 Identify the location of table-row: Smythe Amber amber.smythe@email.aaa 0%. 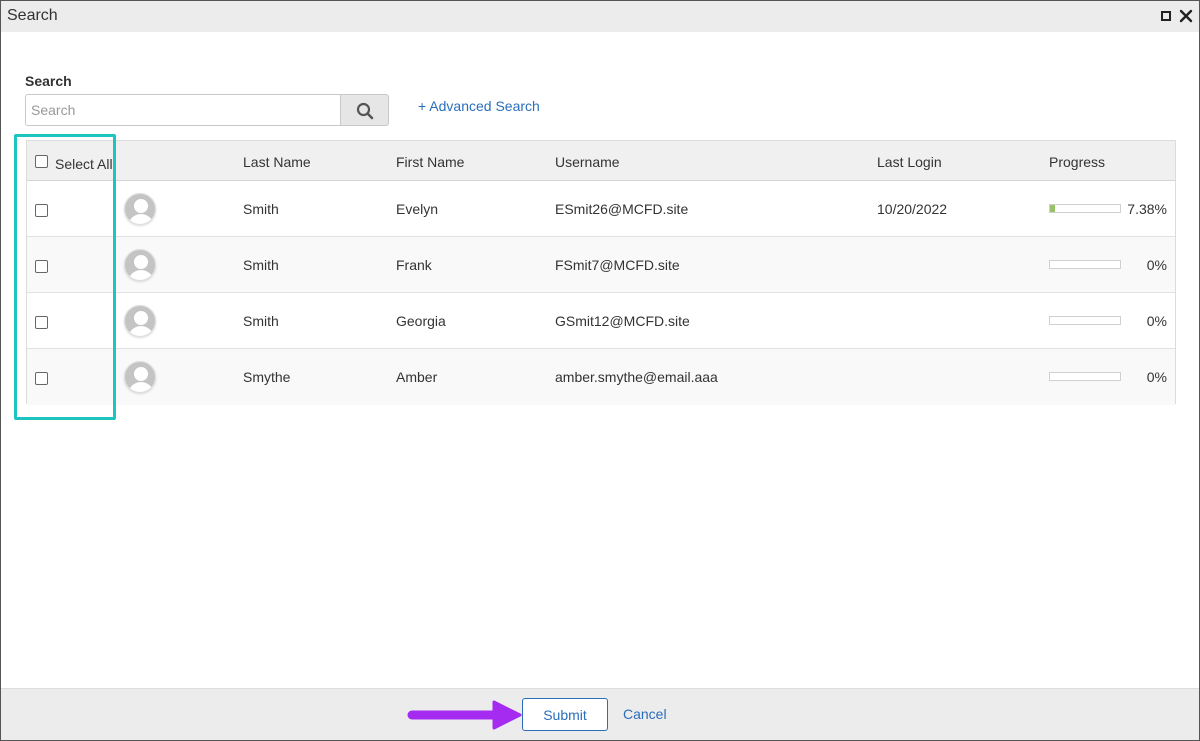
(601, 377).